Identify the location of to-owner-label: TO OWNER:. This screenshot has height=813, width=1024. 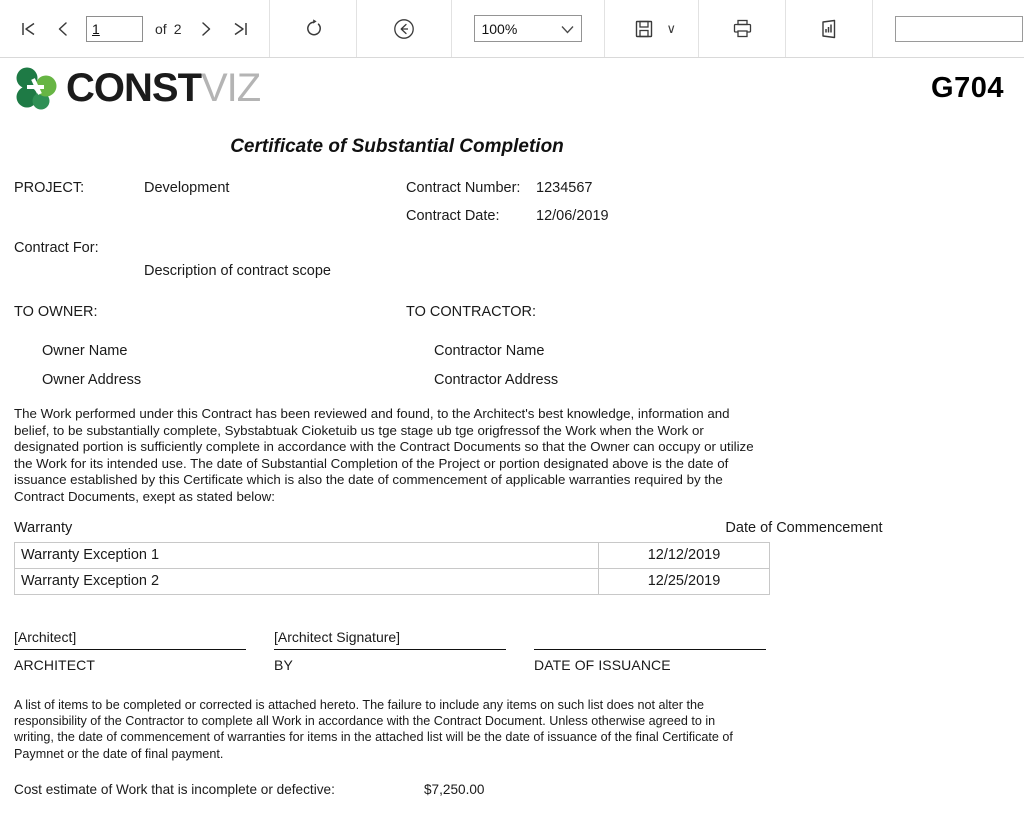
(56, 312).